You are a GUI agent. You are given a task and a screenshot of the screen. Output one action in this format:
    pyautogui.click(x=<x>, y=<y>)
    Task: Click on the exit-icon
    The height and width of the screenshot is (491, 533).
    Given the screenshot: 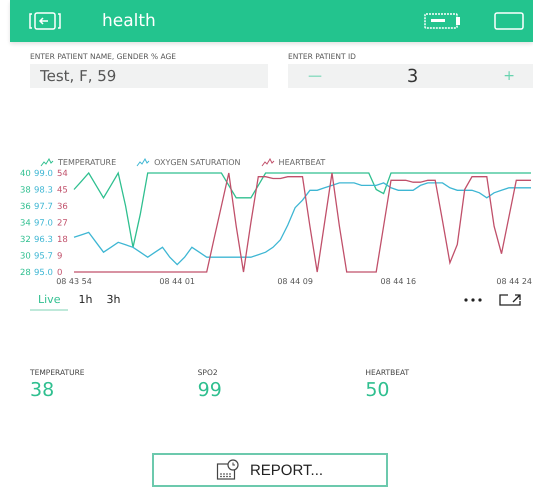 What is the action you would take?
    pyautogui.click(x=45, y=21)
    